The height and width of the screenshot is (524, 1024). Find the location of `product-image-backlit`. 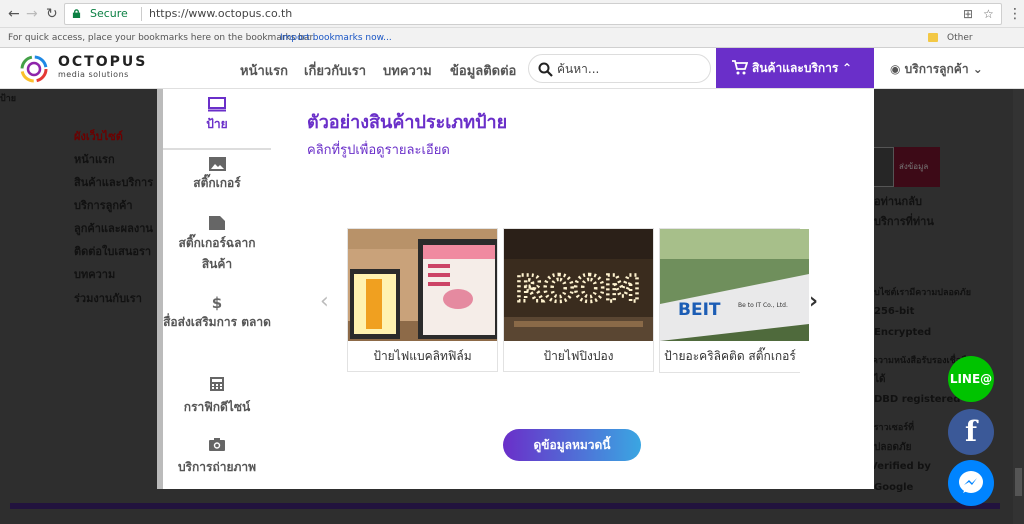

product-image-backlit is located at coordinates (422, 285).